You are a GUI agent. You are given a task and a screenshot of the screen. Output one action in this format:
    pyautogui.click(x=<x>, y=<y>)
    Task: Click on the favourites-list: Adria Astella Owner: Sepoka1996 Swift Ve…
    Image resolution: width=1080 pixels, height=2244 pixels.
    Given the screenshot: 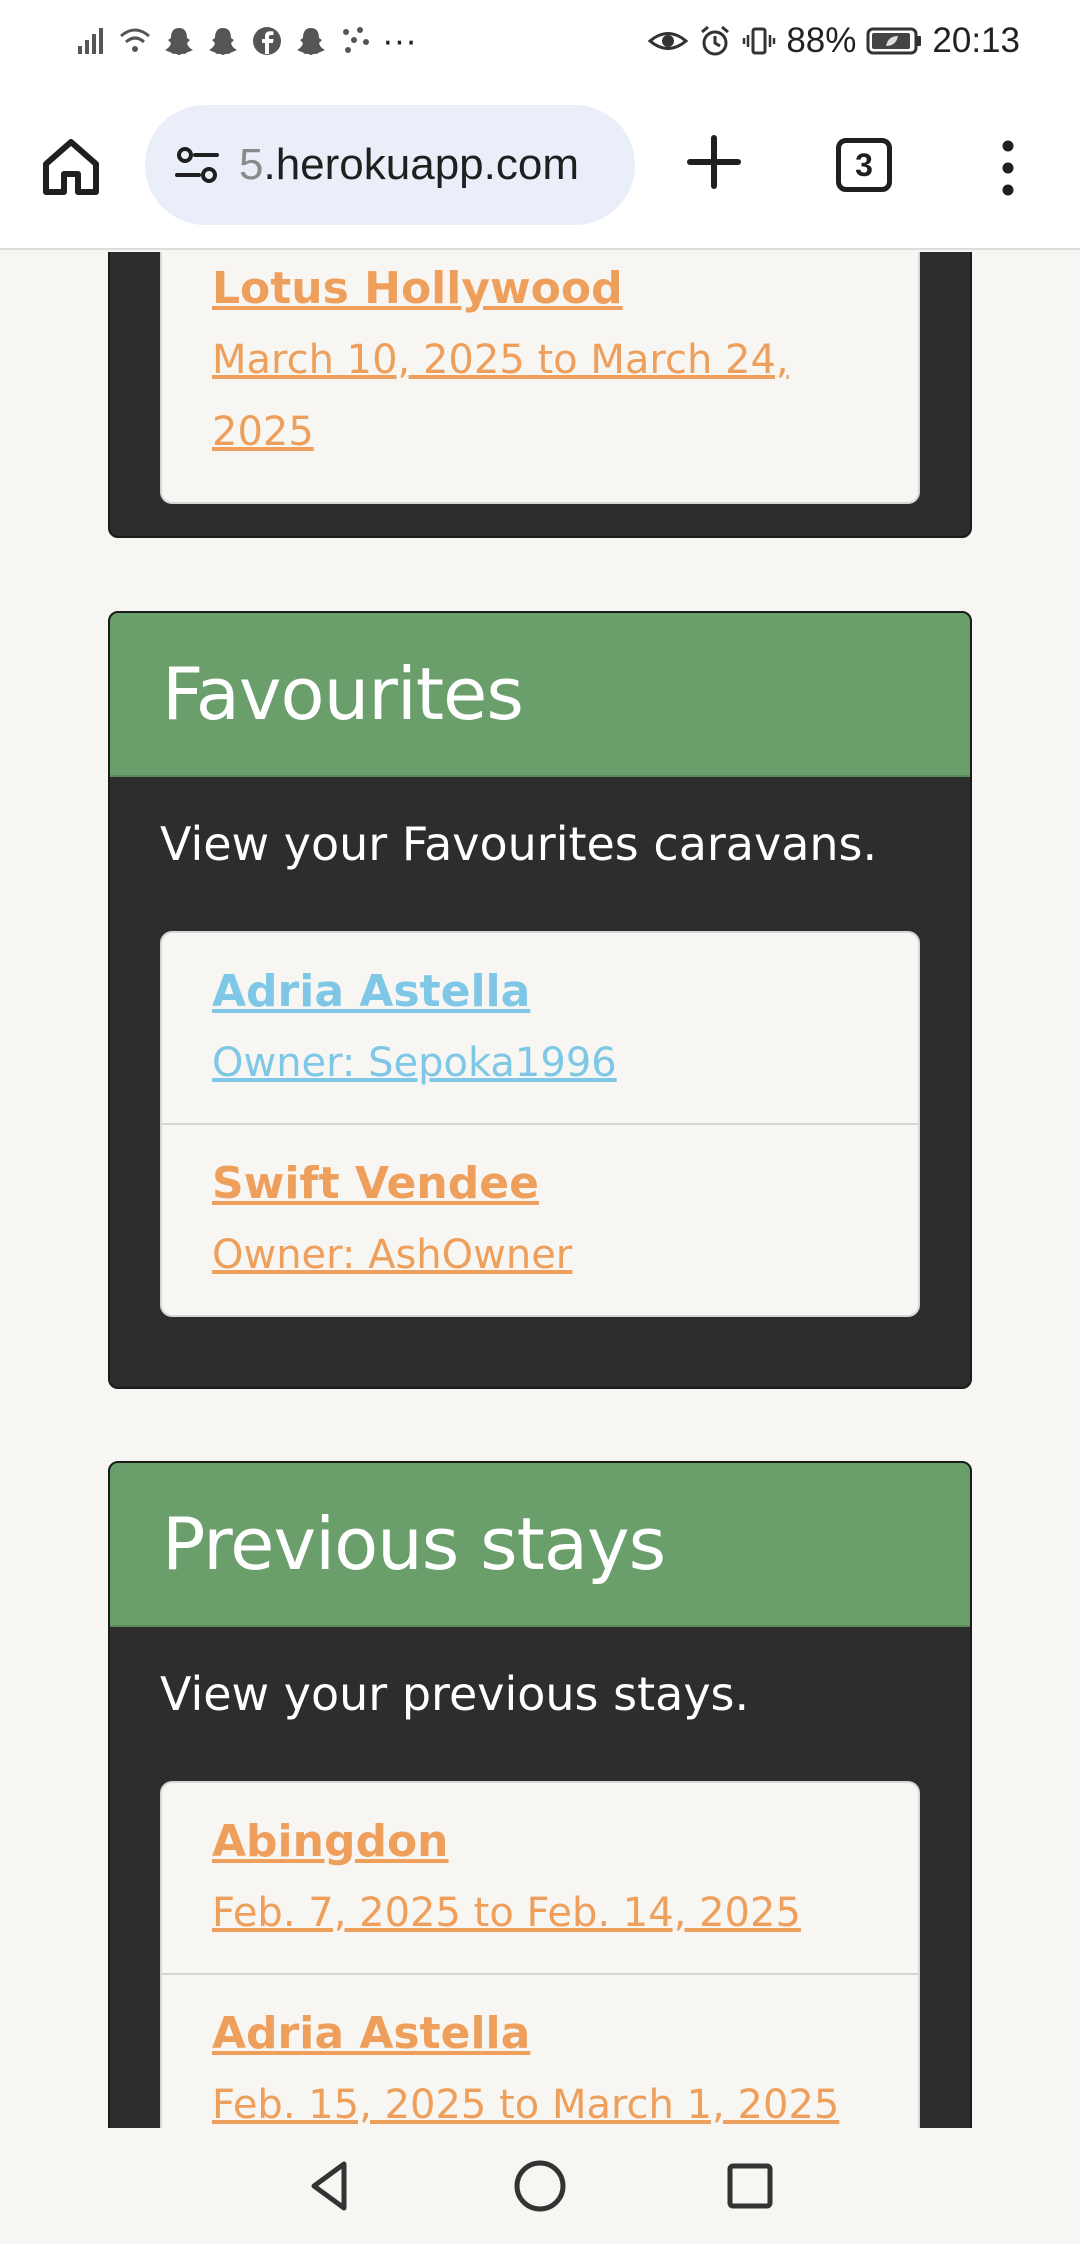 What is the action you would take?
    pyautogui.click(x=540, y=1124)
    